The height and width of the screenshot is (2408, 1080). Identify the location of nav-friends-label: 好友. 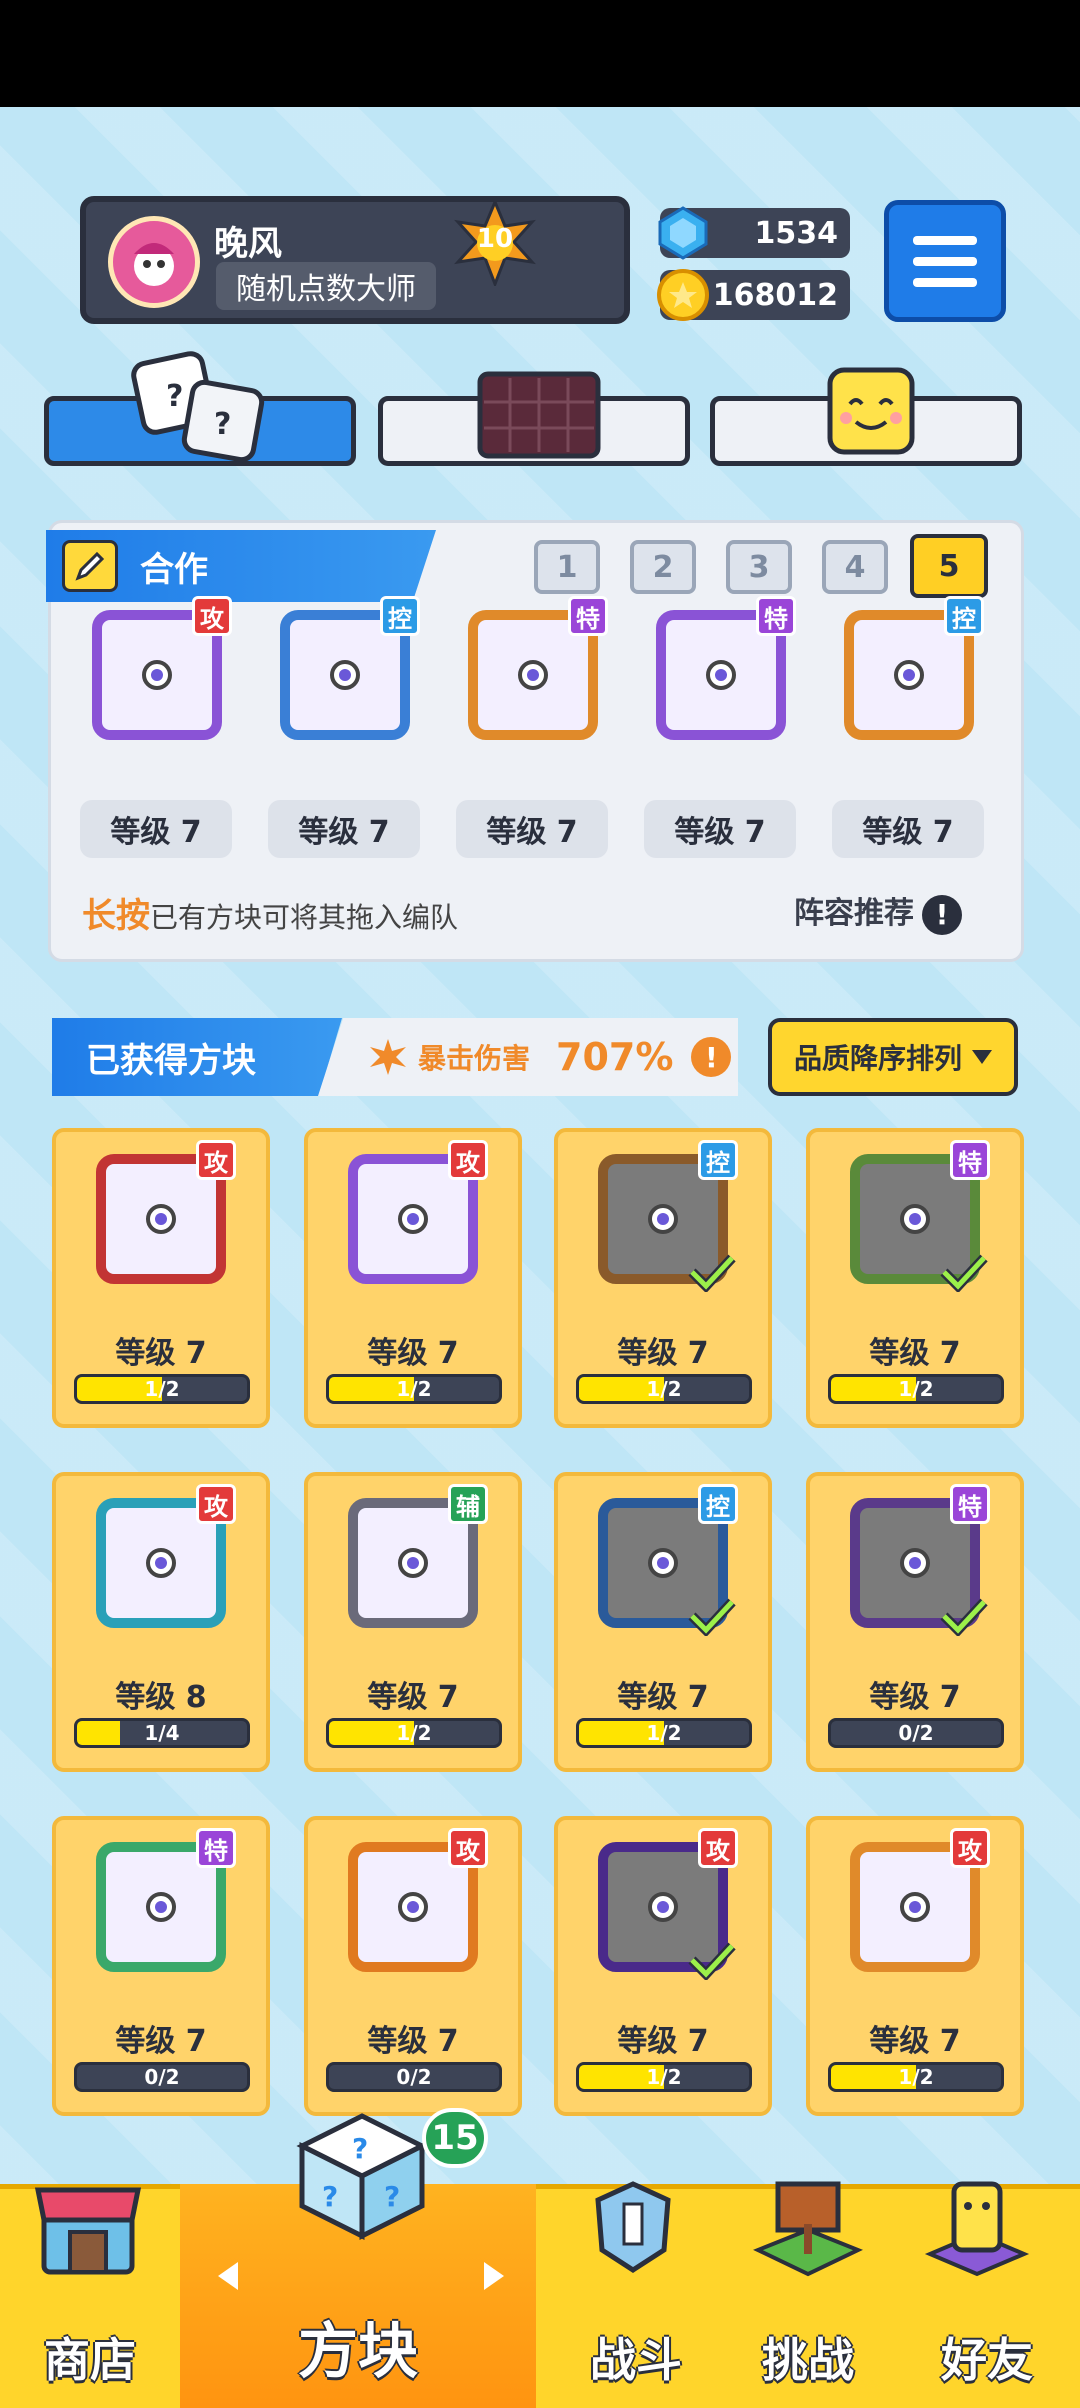
(987, 2360).